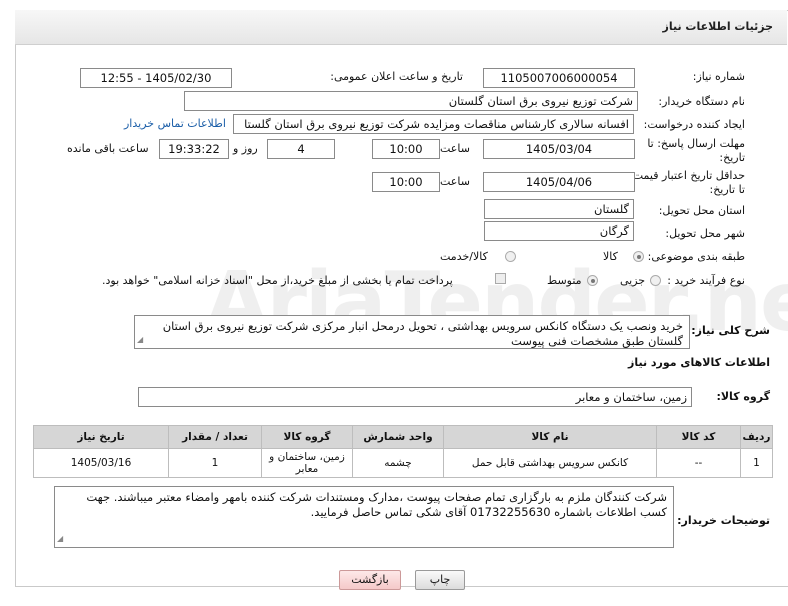 Image resolution: width=788 pixels, height=606 pixels. I want to click on category-radio-goods-service, so click(510, 256).